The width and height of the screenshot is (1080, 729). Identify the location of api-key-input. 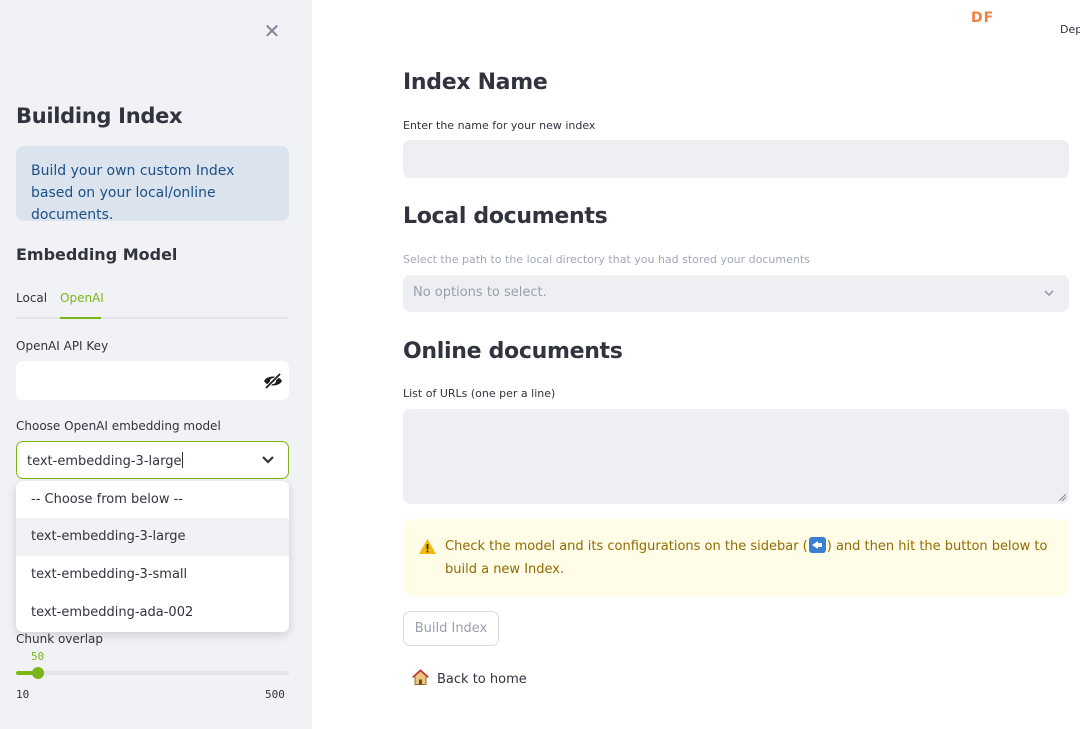
(152, 380).